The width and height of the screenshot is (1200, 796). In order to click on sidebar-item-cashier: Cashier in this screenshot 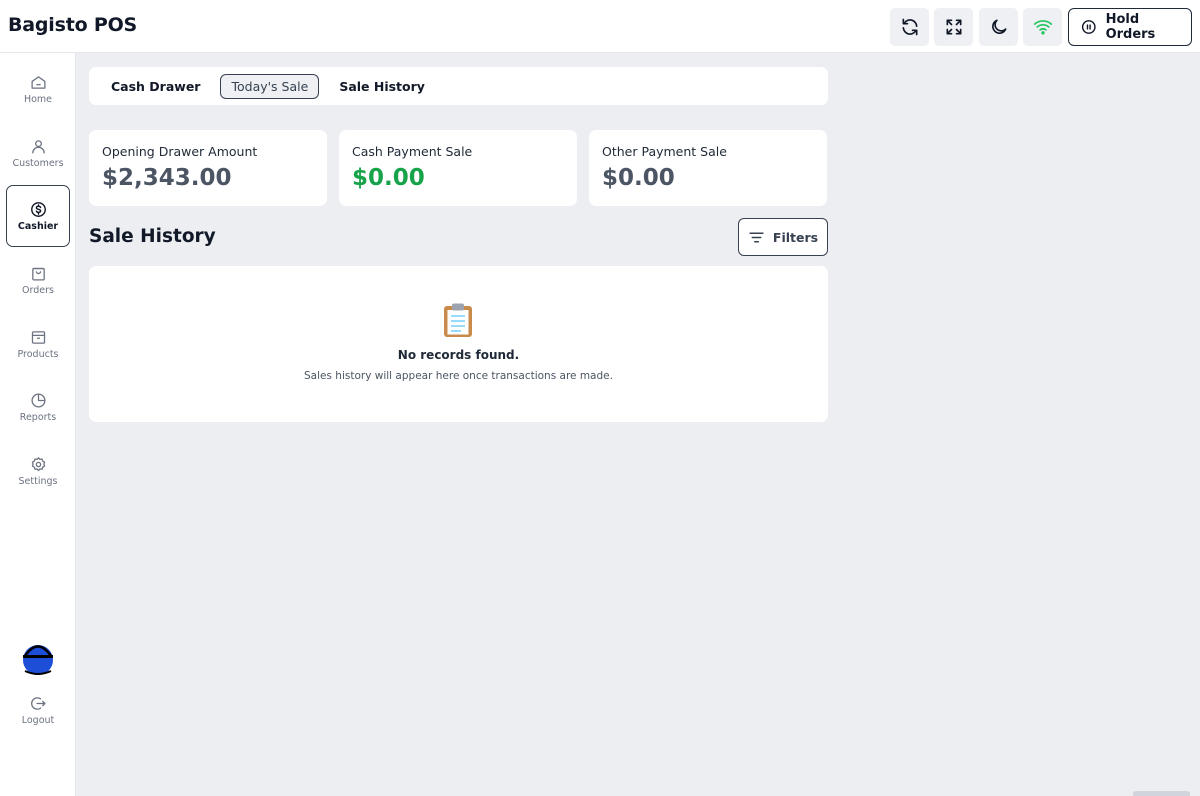, I will do `click(38, 216)`.